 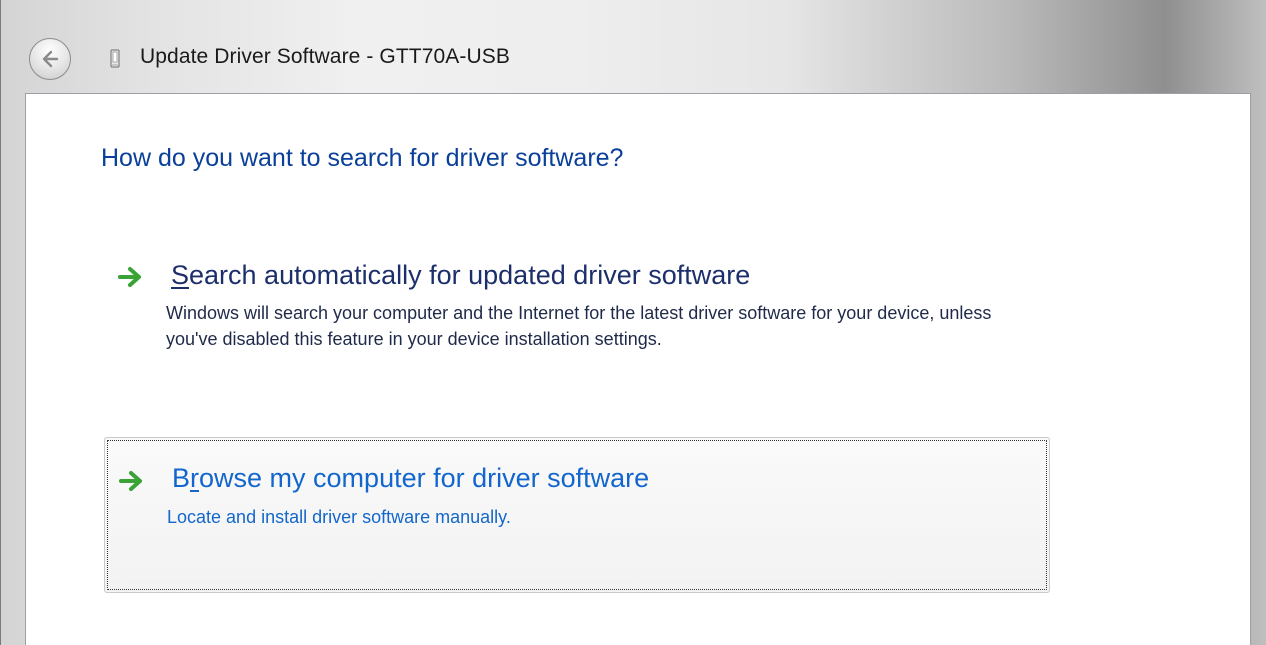 I want to click on back-button, so click(x=50, y=59).